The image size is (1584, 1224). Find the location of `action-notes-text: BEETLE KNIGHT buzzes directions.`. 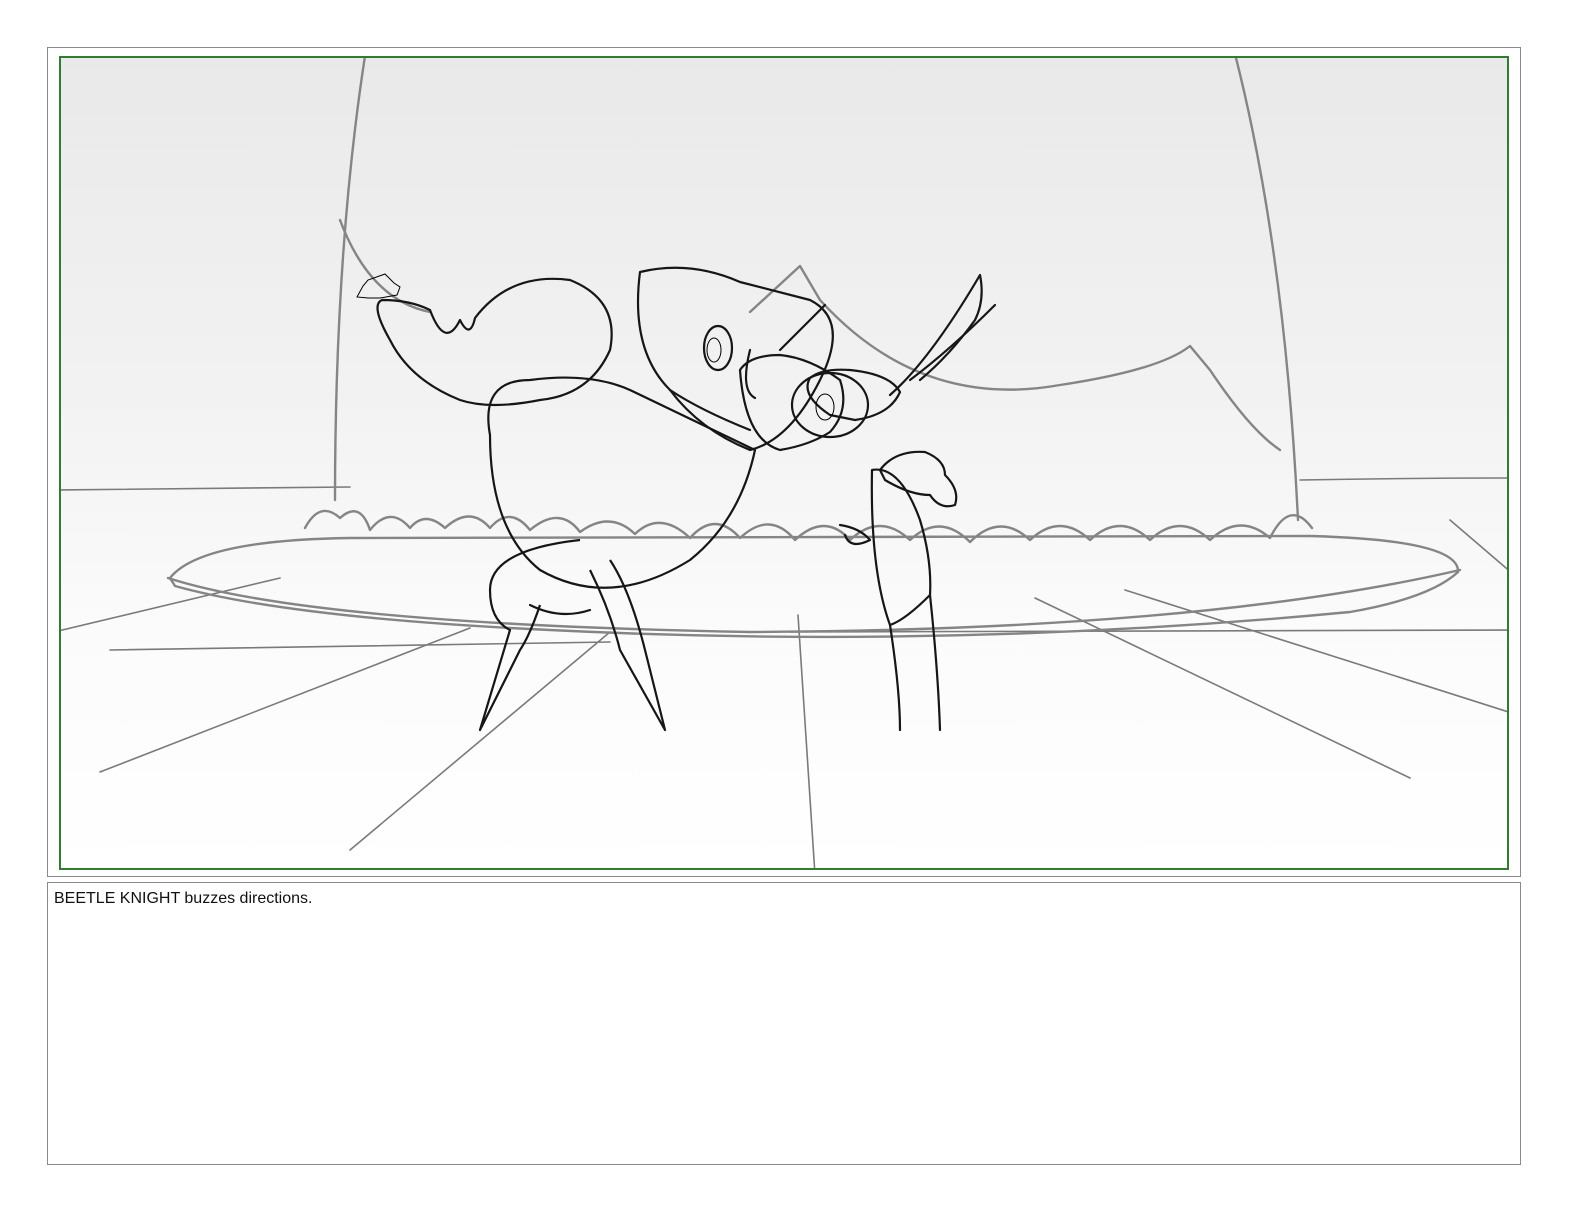

action-notes-text: BEETLE KNIGHT buzzes directions. is located at coordinates (183, 898).